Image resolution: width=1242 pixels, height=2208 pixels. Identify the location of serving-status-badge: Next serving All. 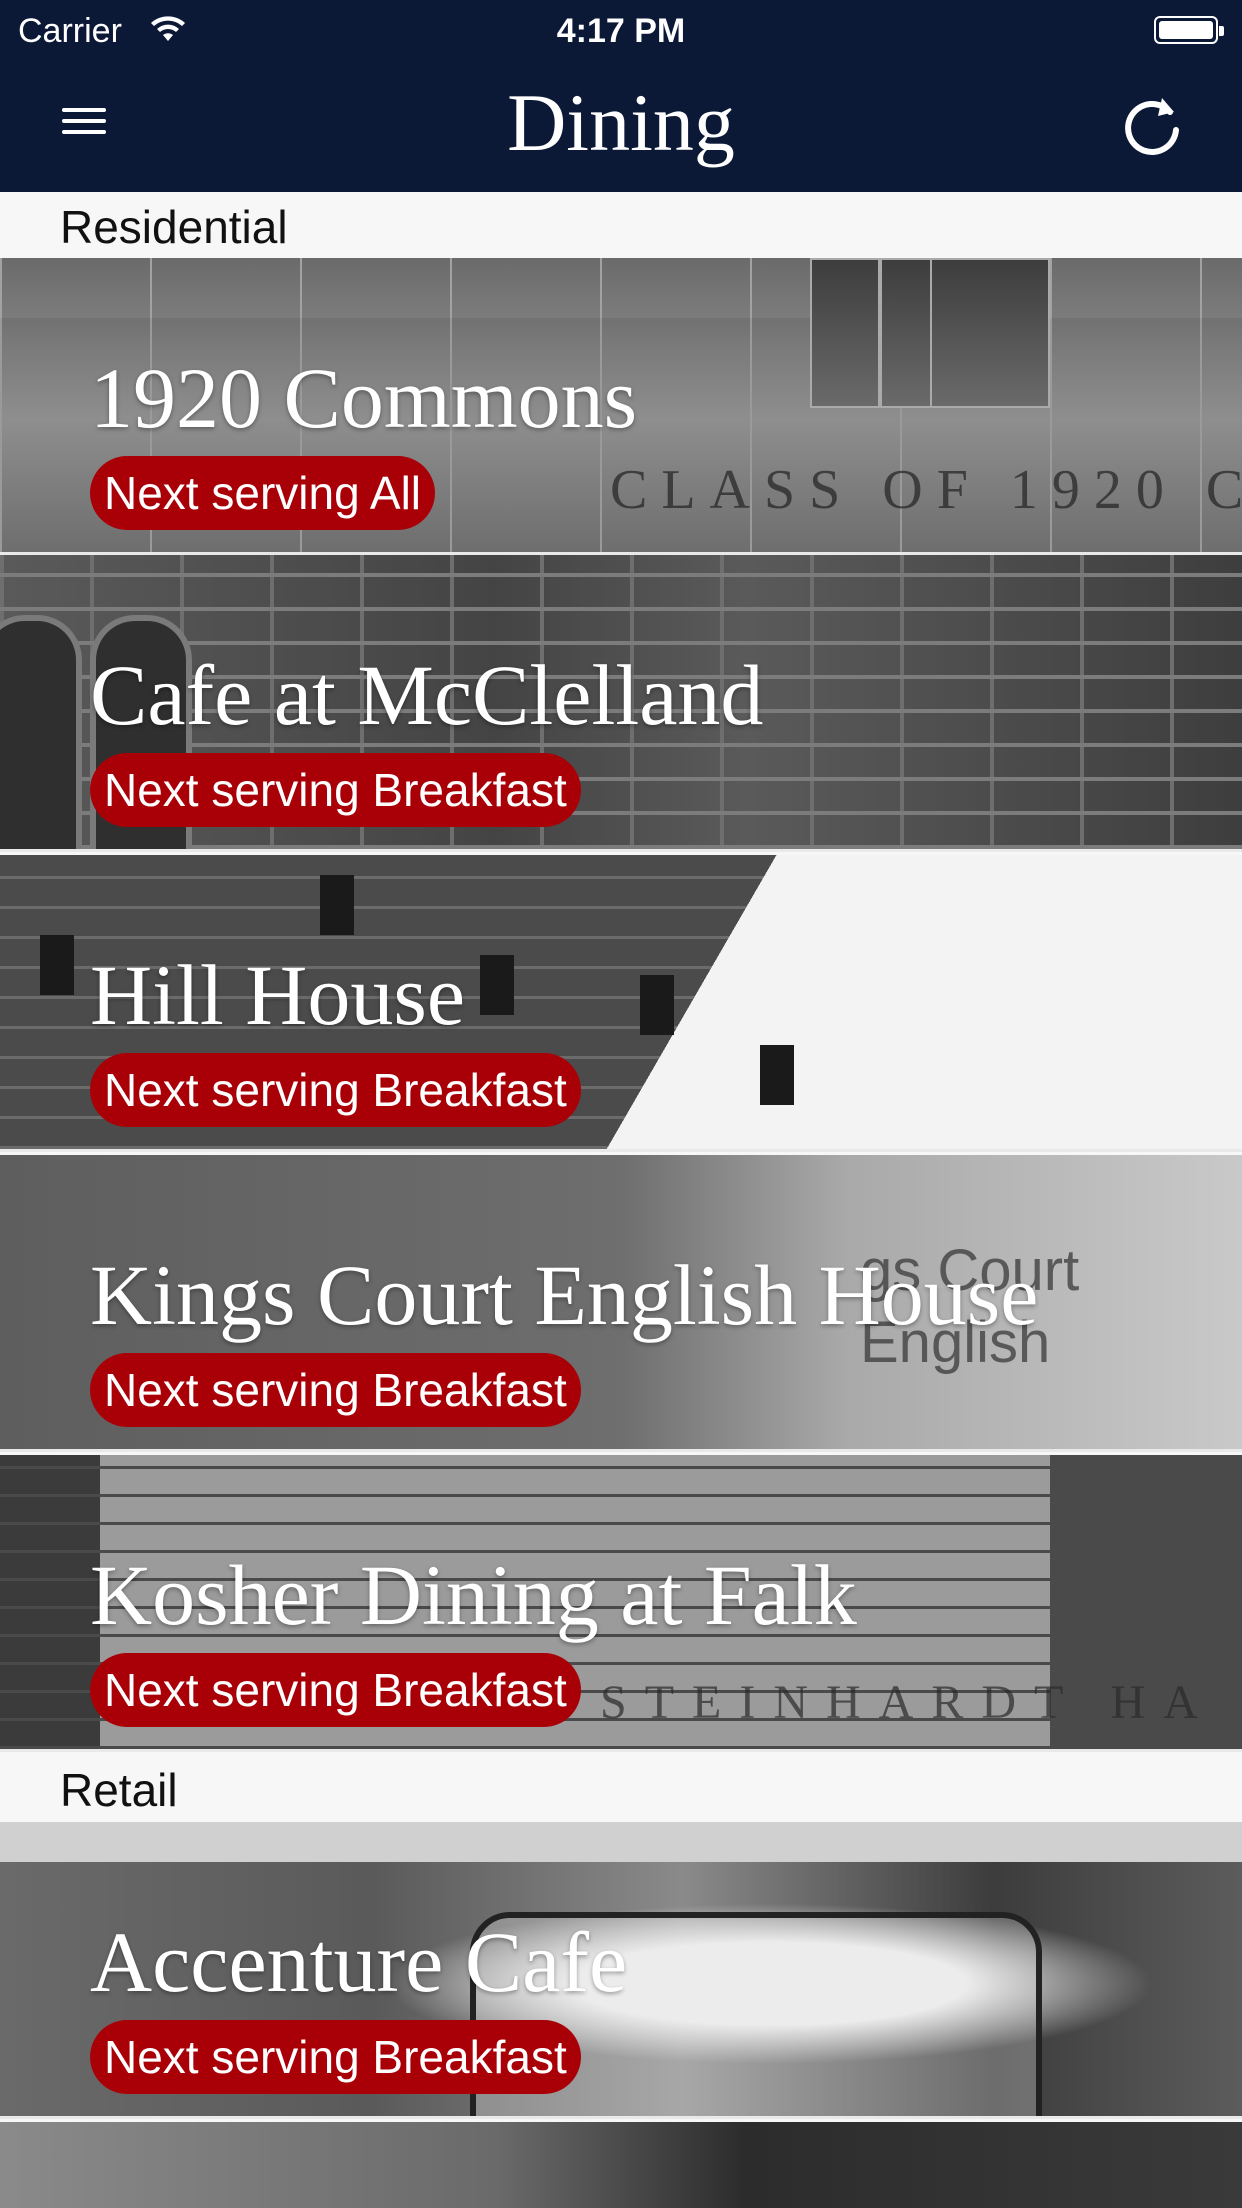
(263, 493).